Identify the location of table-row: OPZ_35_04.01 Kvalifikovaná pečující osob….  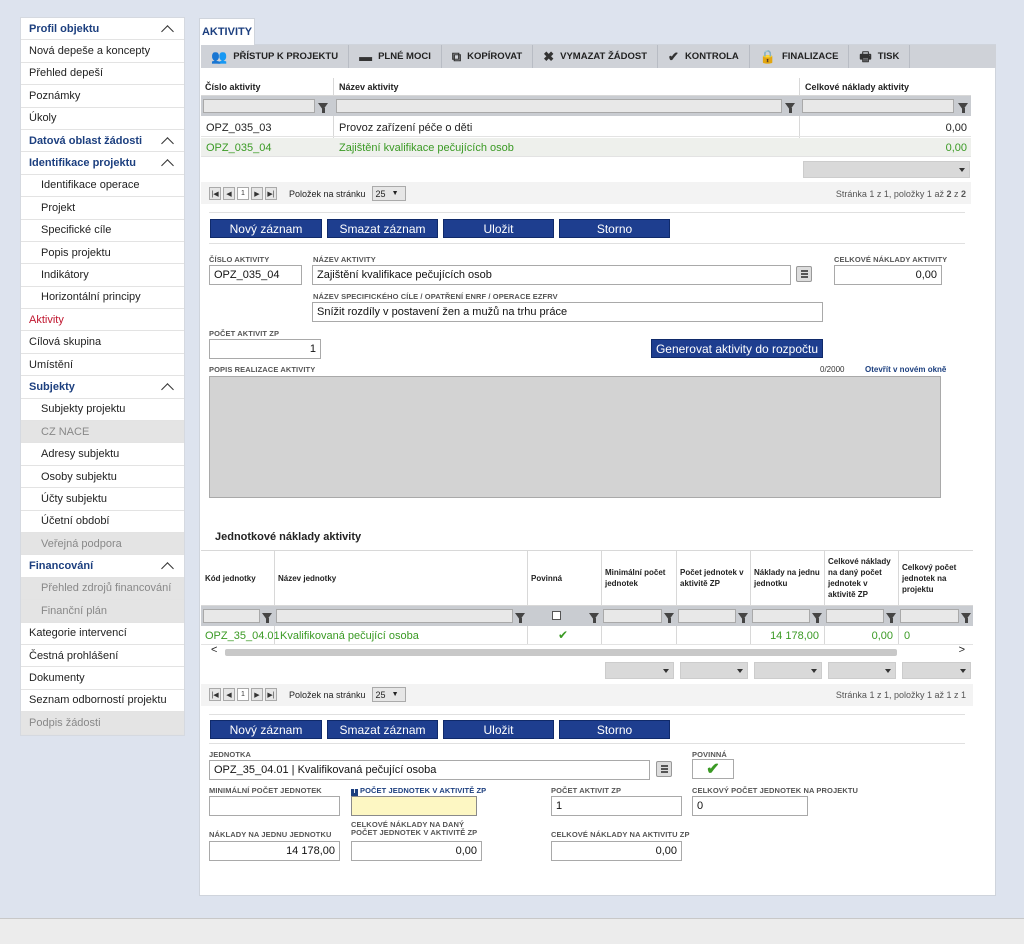
(587, 636).